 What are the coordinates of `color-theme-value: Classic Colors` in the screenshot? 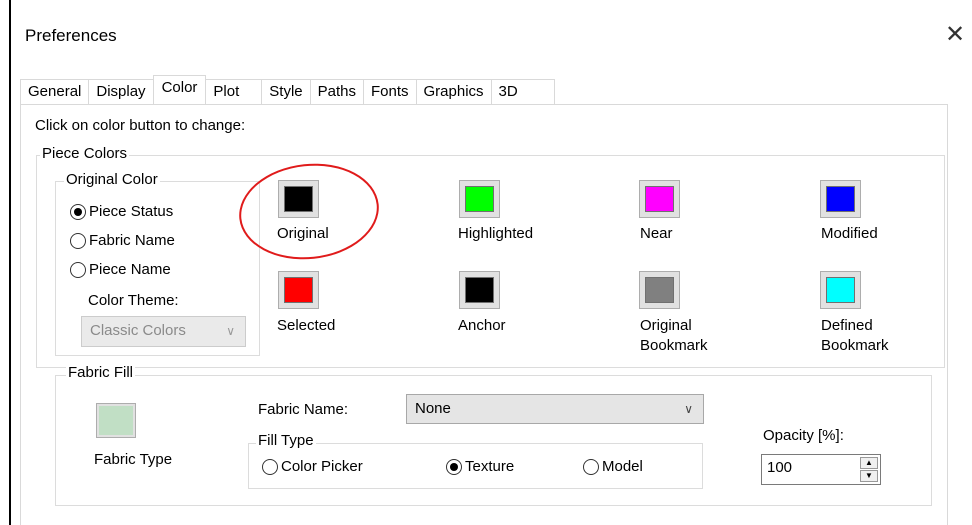 It's located at (138, 330).